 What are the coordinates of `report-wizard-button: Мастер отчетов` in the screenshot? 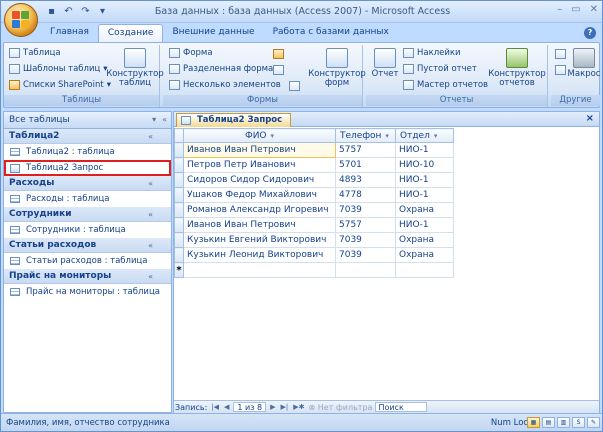 It's located at (445, 85).